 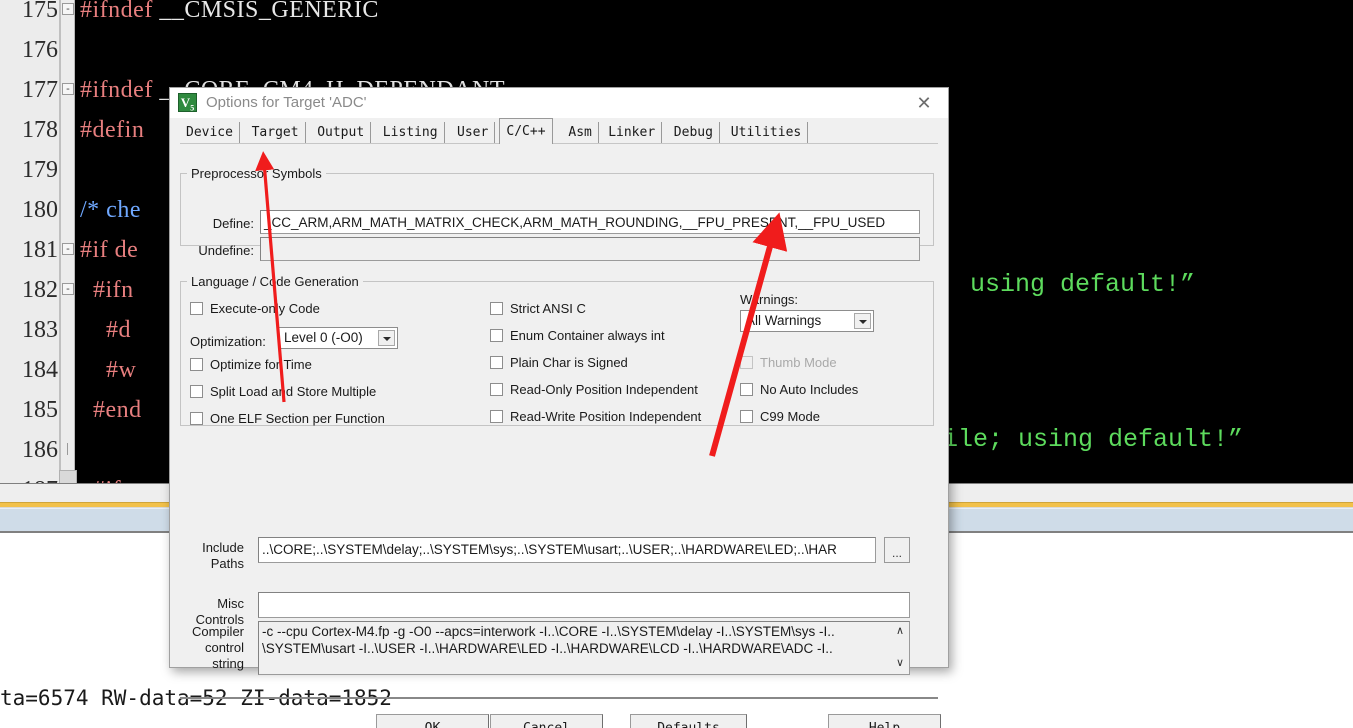 What do you see at coordinates (323, 337) in the screenshot?
I see `optimization-value: Level 0 (-O0)` at bounding box center [323, 337].